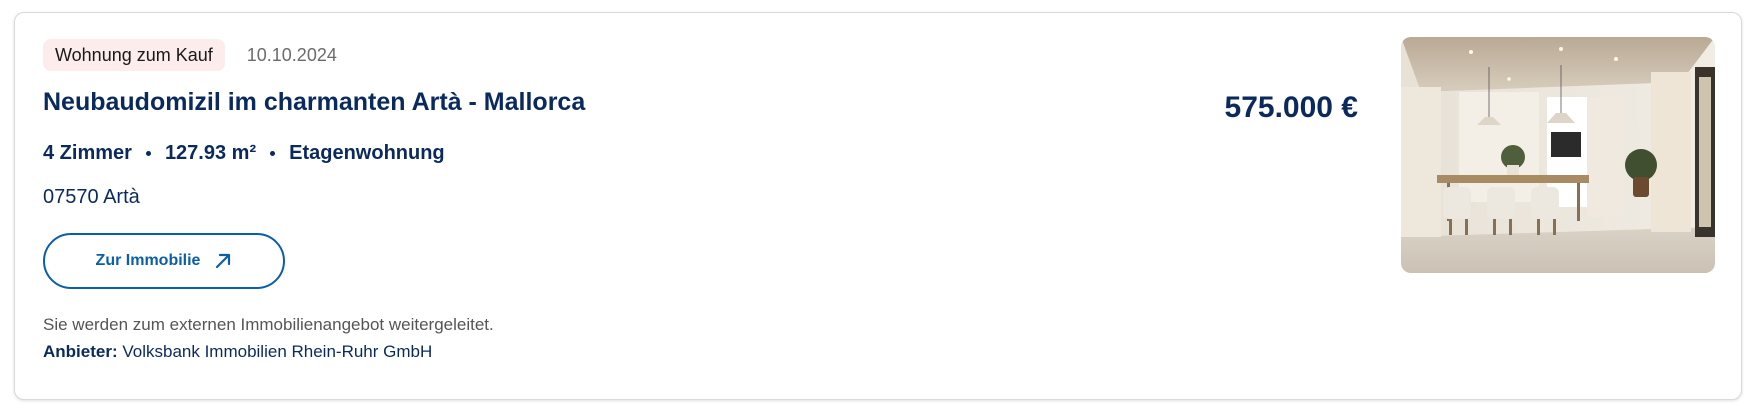  What do you see at coordinates (367, 153) in the screenshot?
I see `property-type-fact: Etagenwohnung` at bounding box center [367, 153].